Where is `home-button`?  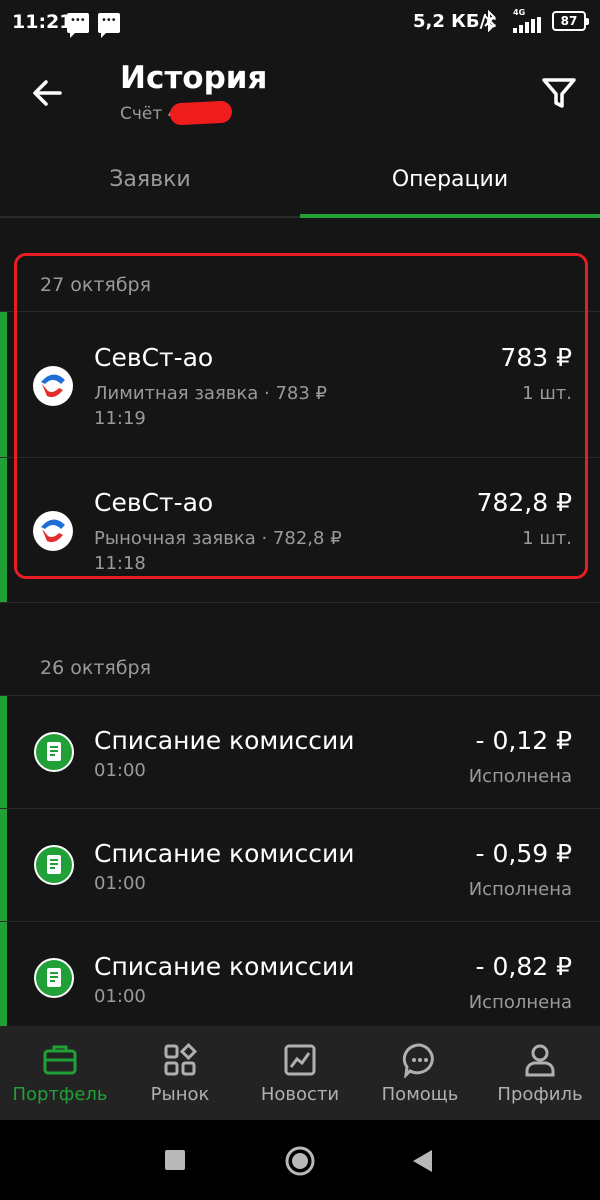 home-button is located at coordinates (300, 1161).